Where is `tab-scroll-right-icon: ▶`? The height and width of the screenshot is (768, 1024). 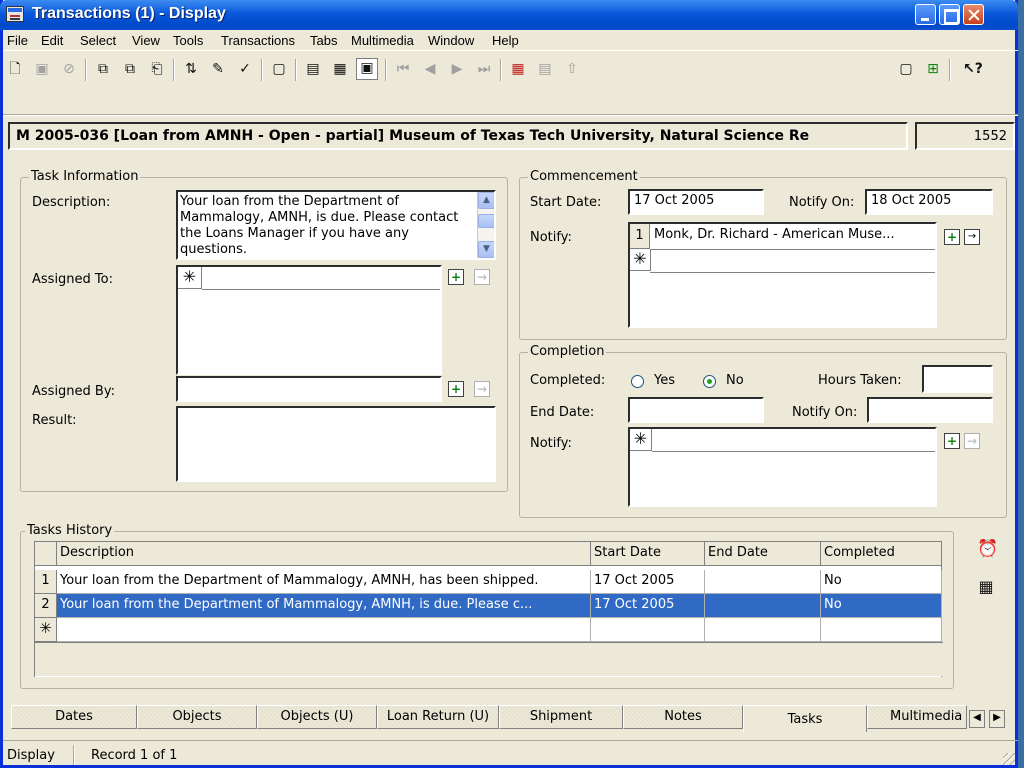
tab-scroll-right-icon: ▶ is located at coordinates (997, 719).